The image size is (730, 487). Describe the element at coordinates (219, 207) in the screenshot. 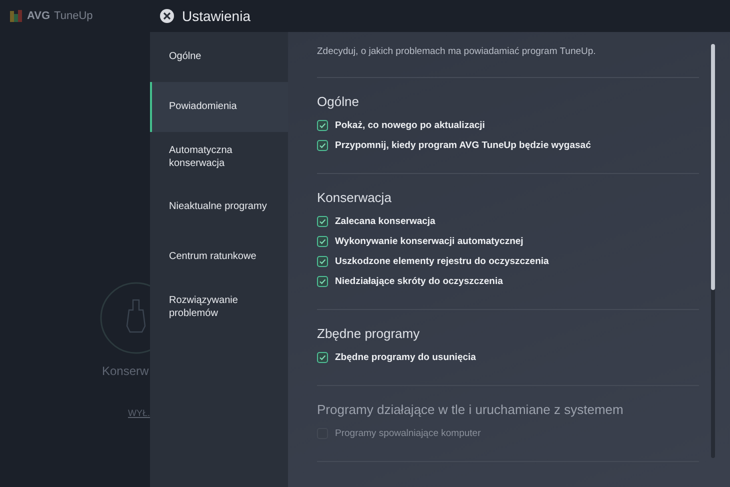

I see `sidebar-item: Nieaktualne programy` at that location.